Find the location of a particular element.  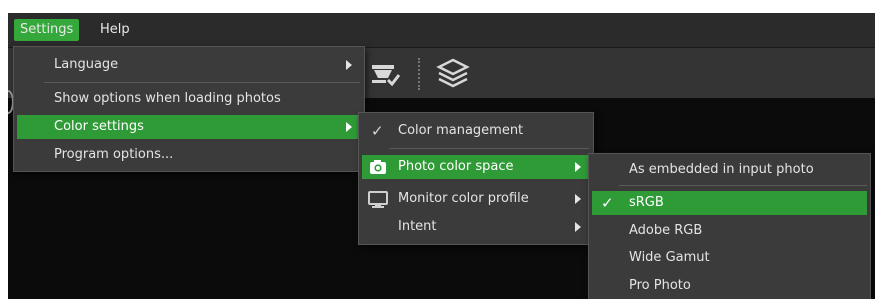

menu-item-label: Color management is located at coordinates (461, 130).